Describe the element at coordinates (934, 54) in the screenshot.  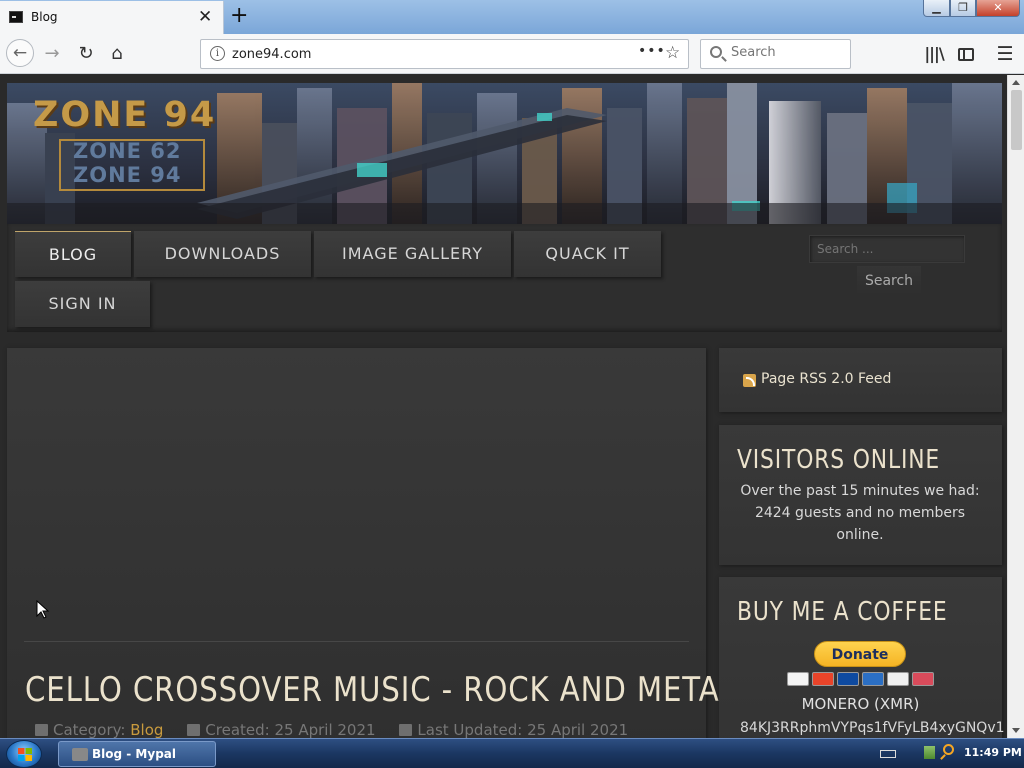
I see `library-icon: |||\` at that location.